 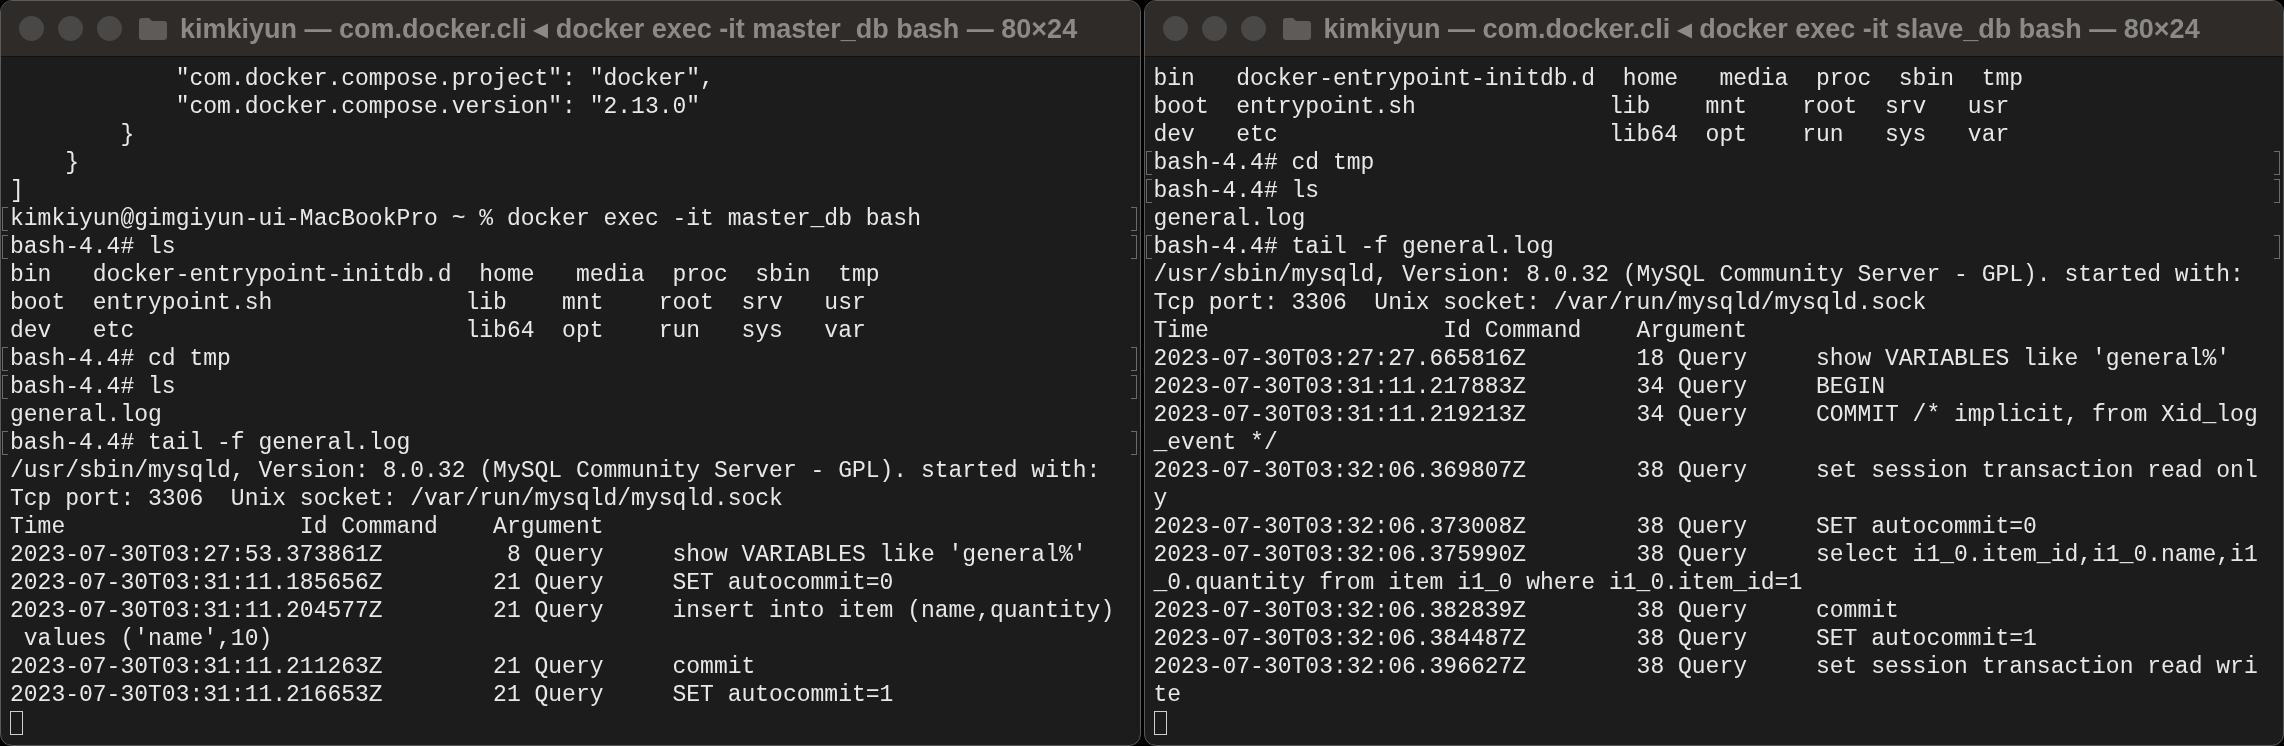 What do you see at coordinates (382, 667) in the screenshot?
I see `terminal-line: 2023-07-30T03:31:11.211263Z 21 Query commit` at bounding box center [382, 667].